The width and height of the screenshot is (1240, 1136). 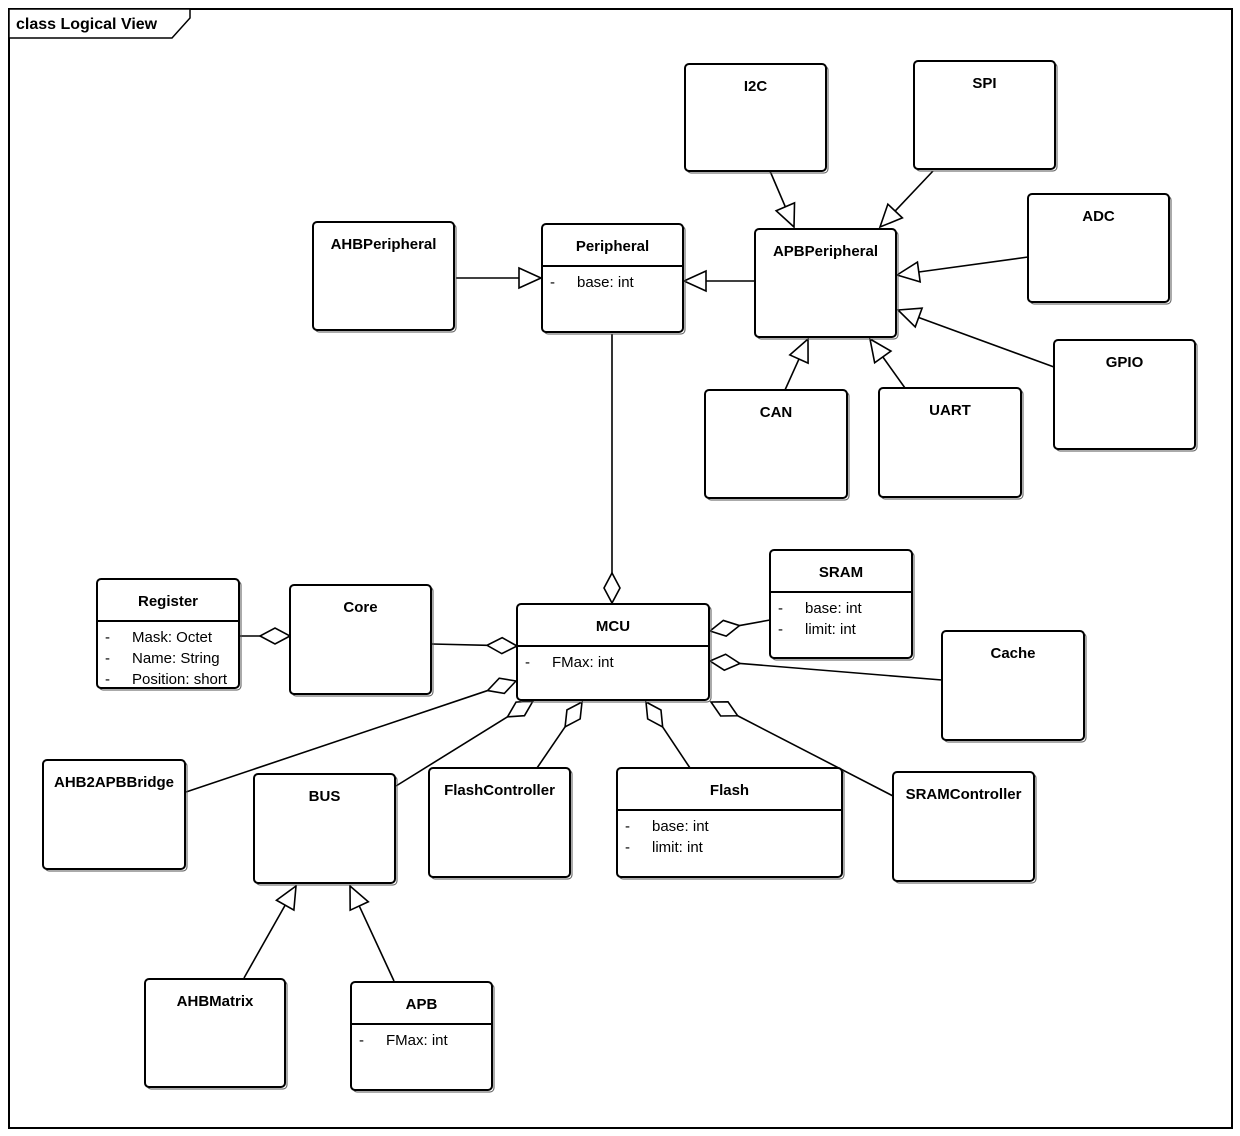 I want to click on class-mcu: MCU - FMax: int, so click(x=614, y=653).